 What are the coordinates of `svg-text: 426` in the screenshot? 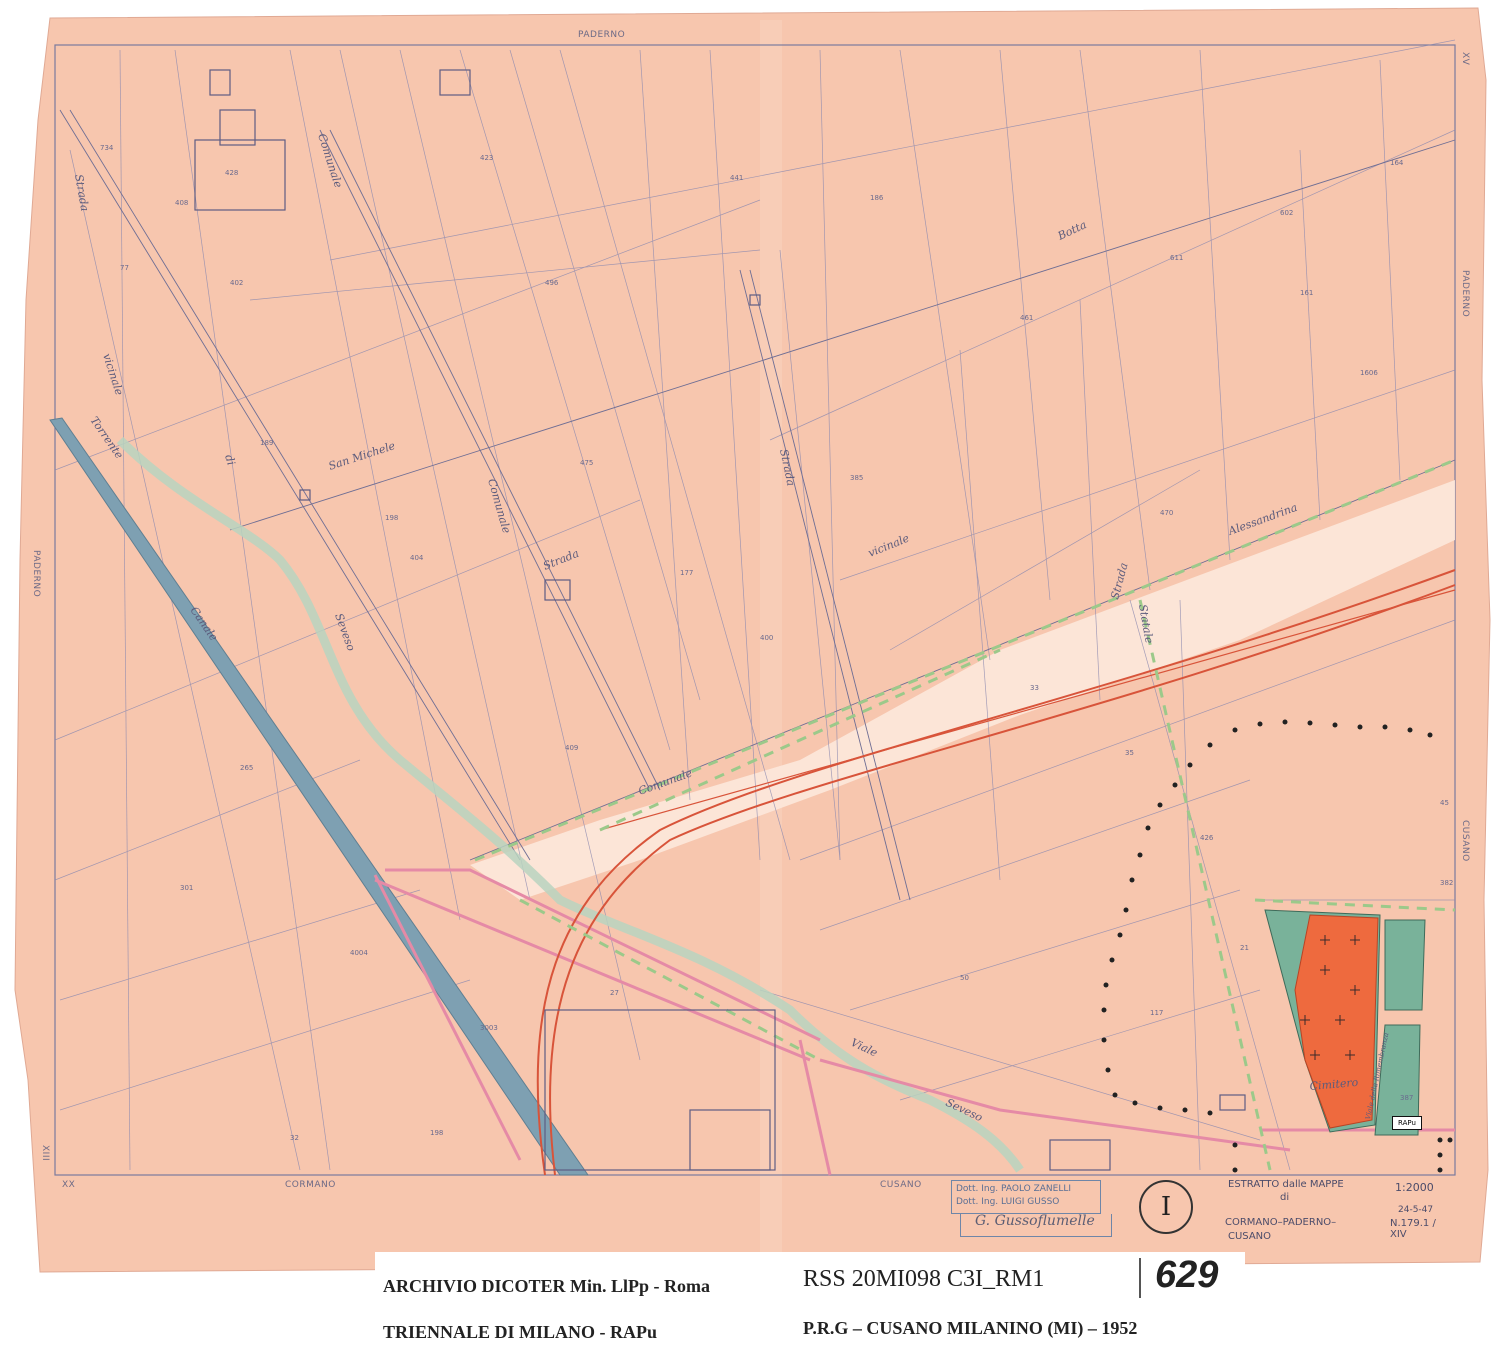 It's located at (1207, 838).